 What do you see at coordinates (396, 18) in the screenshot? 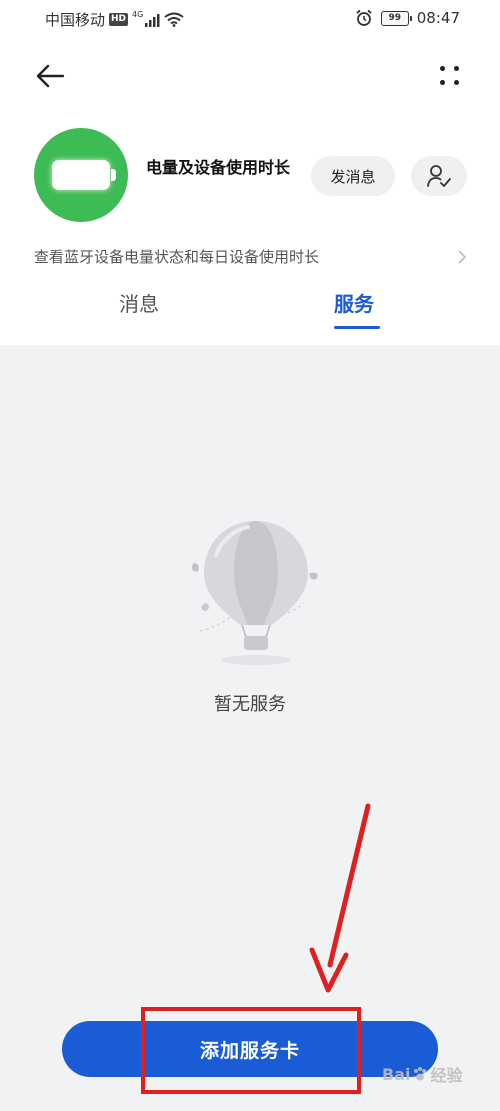
I see `battery-indicator: 99` at bounding box center [396, 18].